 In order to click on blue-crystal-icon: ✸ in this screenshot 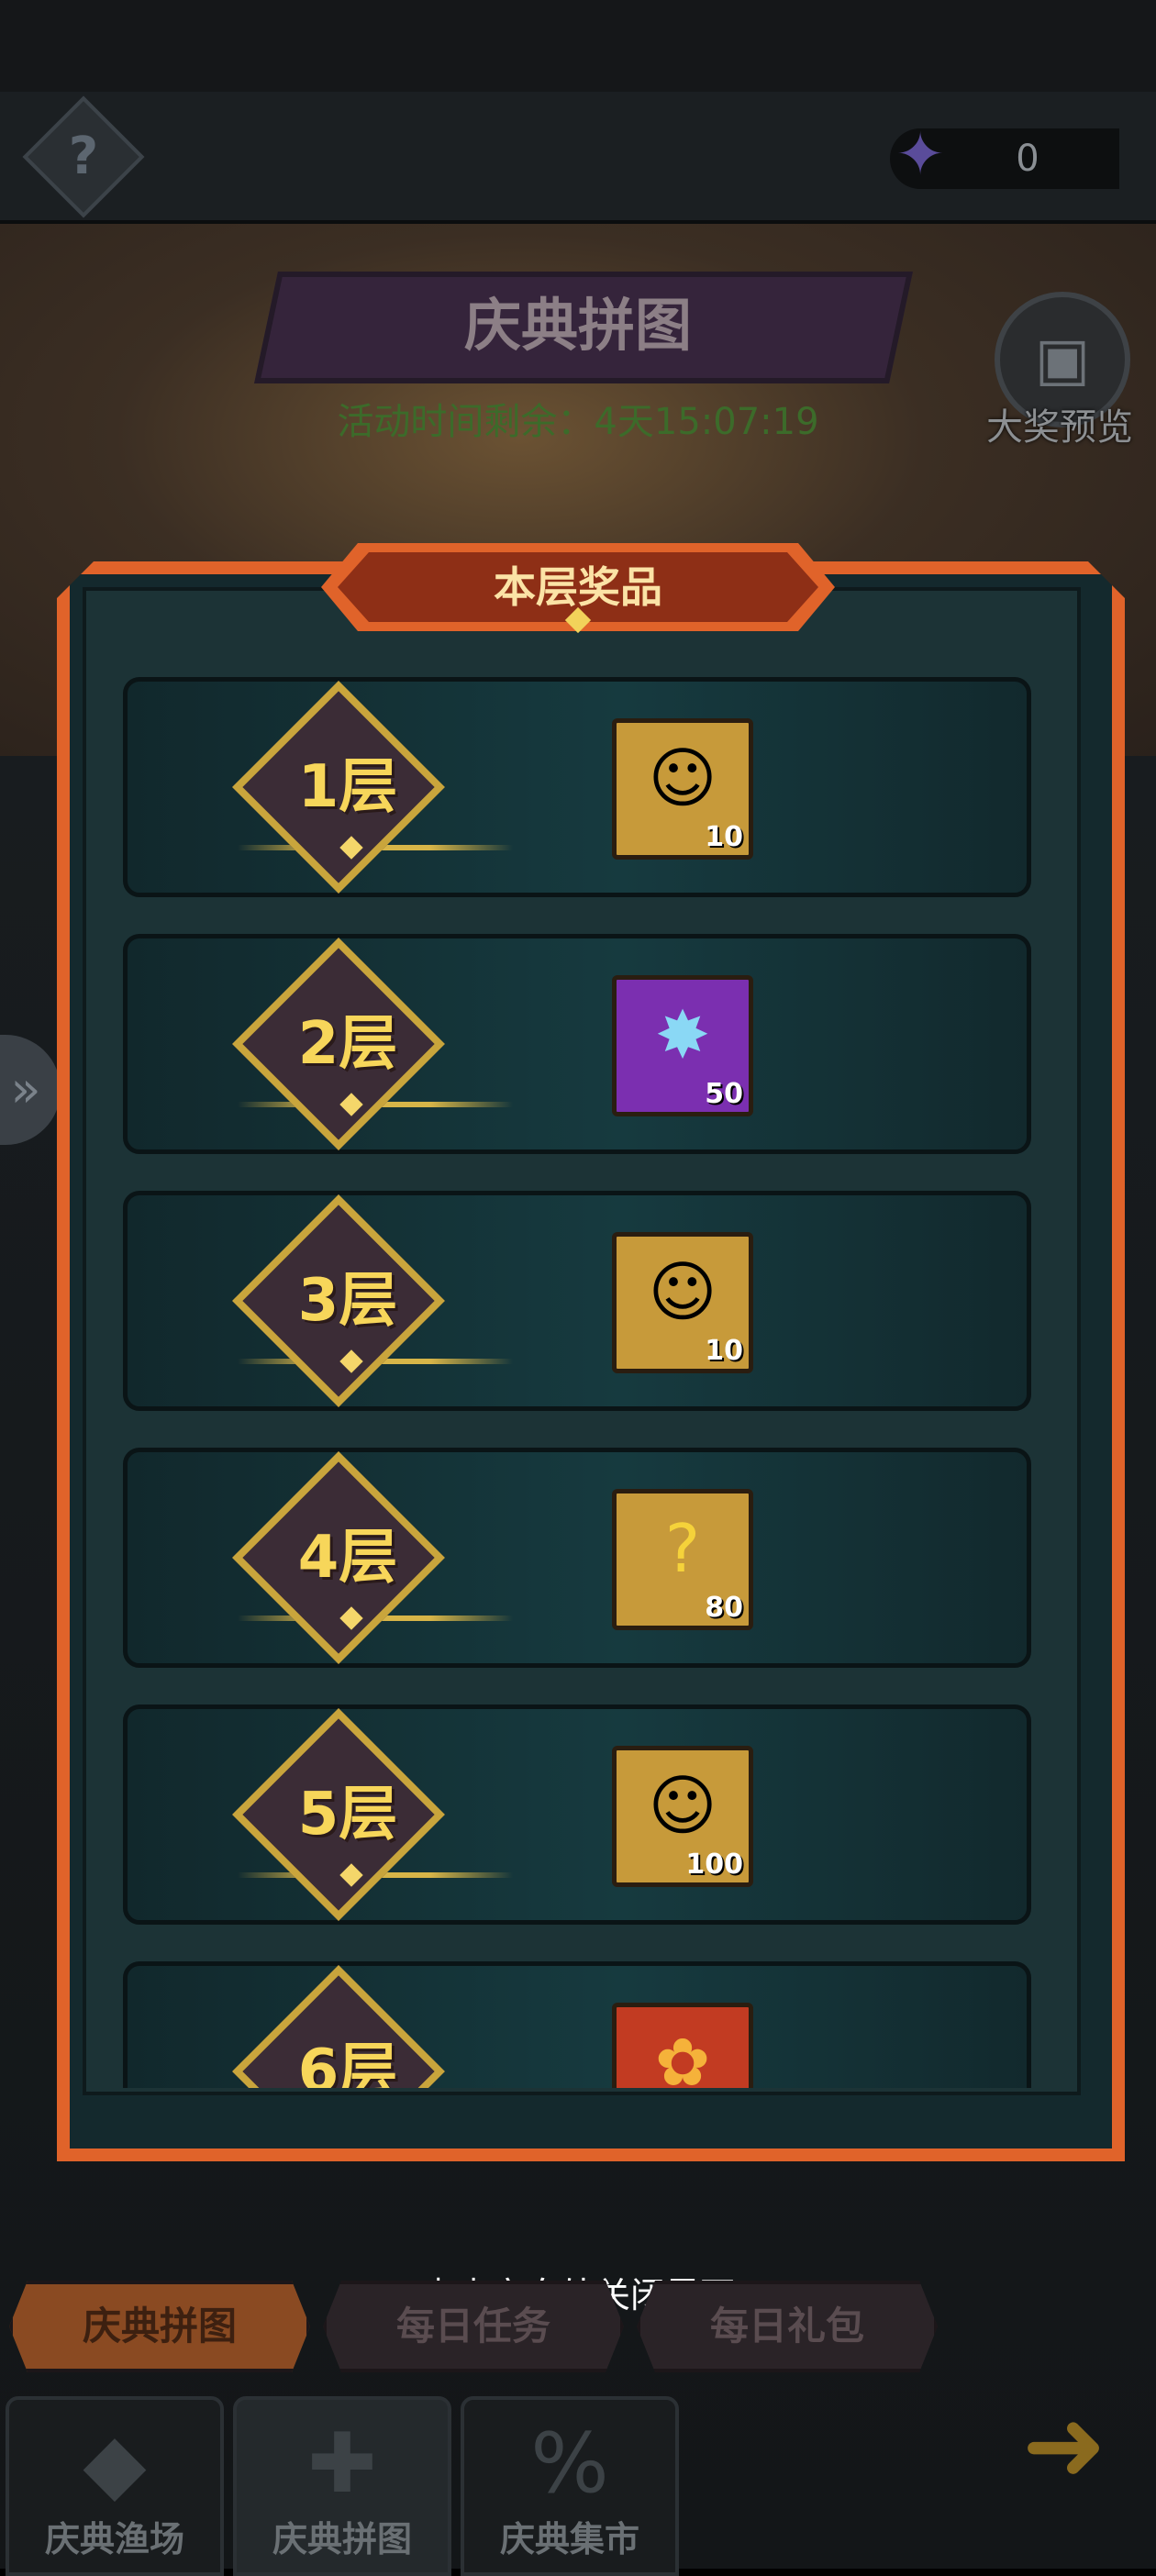, I will do `click(682, 1034)`.